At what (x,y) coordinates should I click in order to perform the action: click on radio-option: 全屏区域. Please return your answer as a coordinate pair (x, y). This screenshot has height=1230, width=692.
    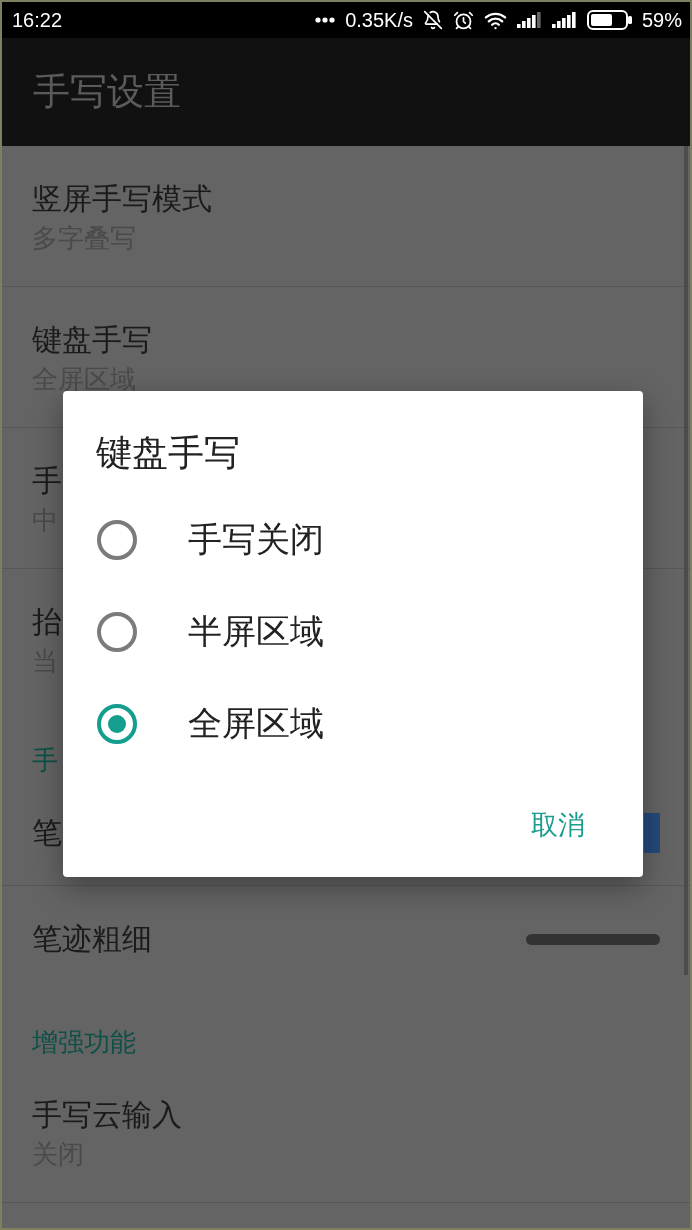
    Looking at the image, I should click on (210, 724).